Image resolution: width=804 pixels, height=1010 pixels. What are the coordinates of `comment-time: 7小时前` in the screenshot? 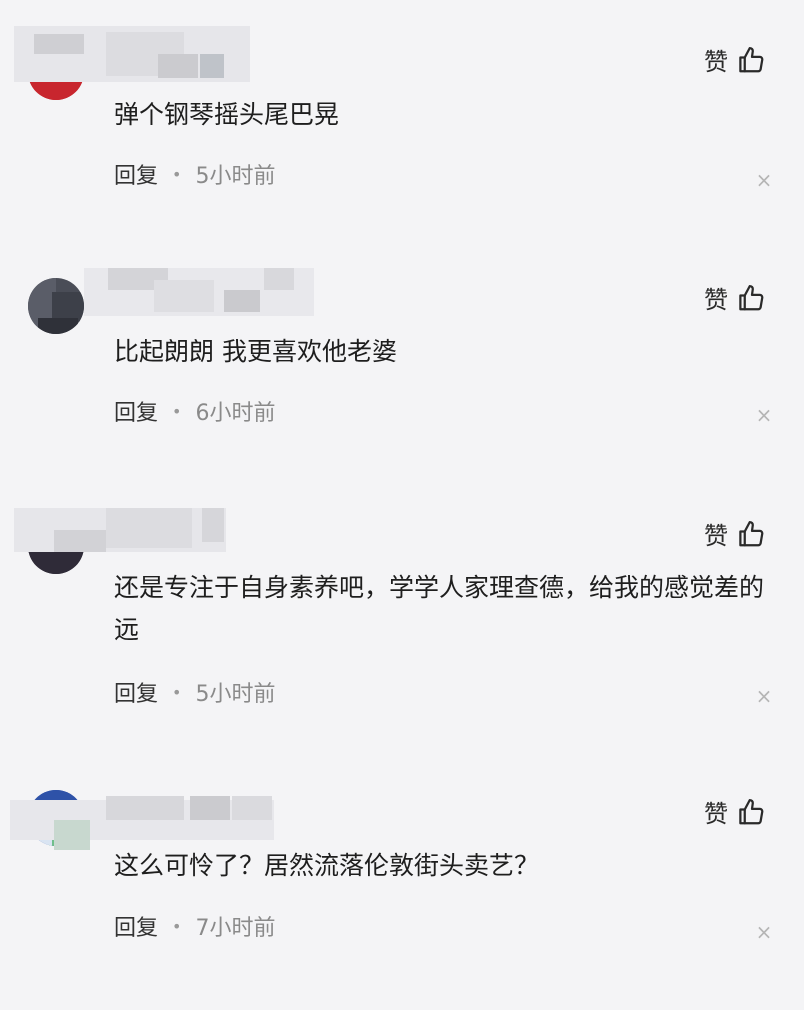 It's located at (235, 928).